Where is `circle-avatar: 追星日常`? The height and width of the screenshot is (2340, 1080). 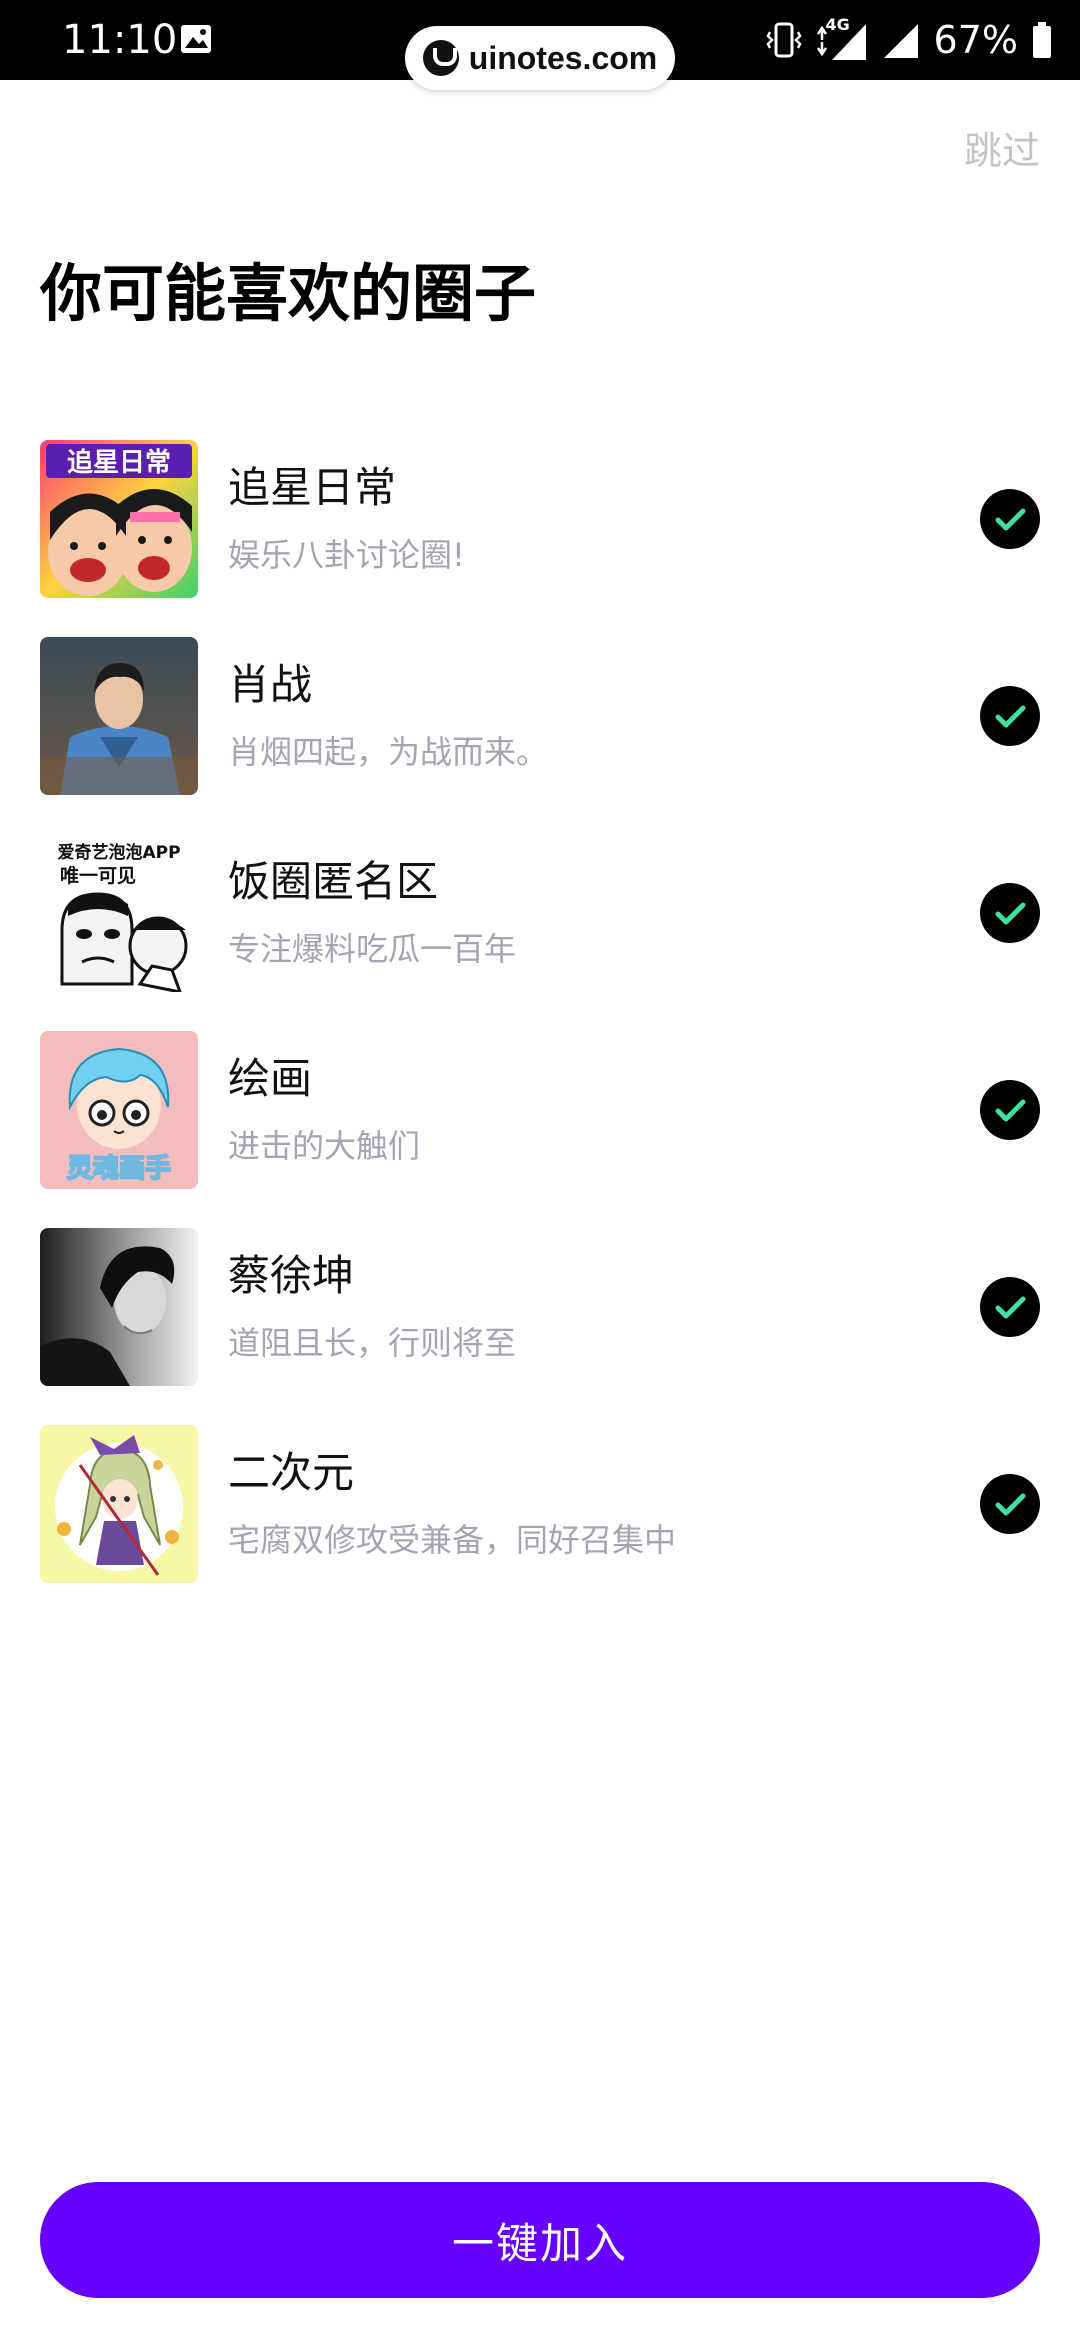 circle-avatar: 追星日常 is located at coordinates (119, 519).